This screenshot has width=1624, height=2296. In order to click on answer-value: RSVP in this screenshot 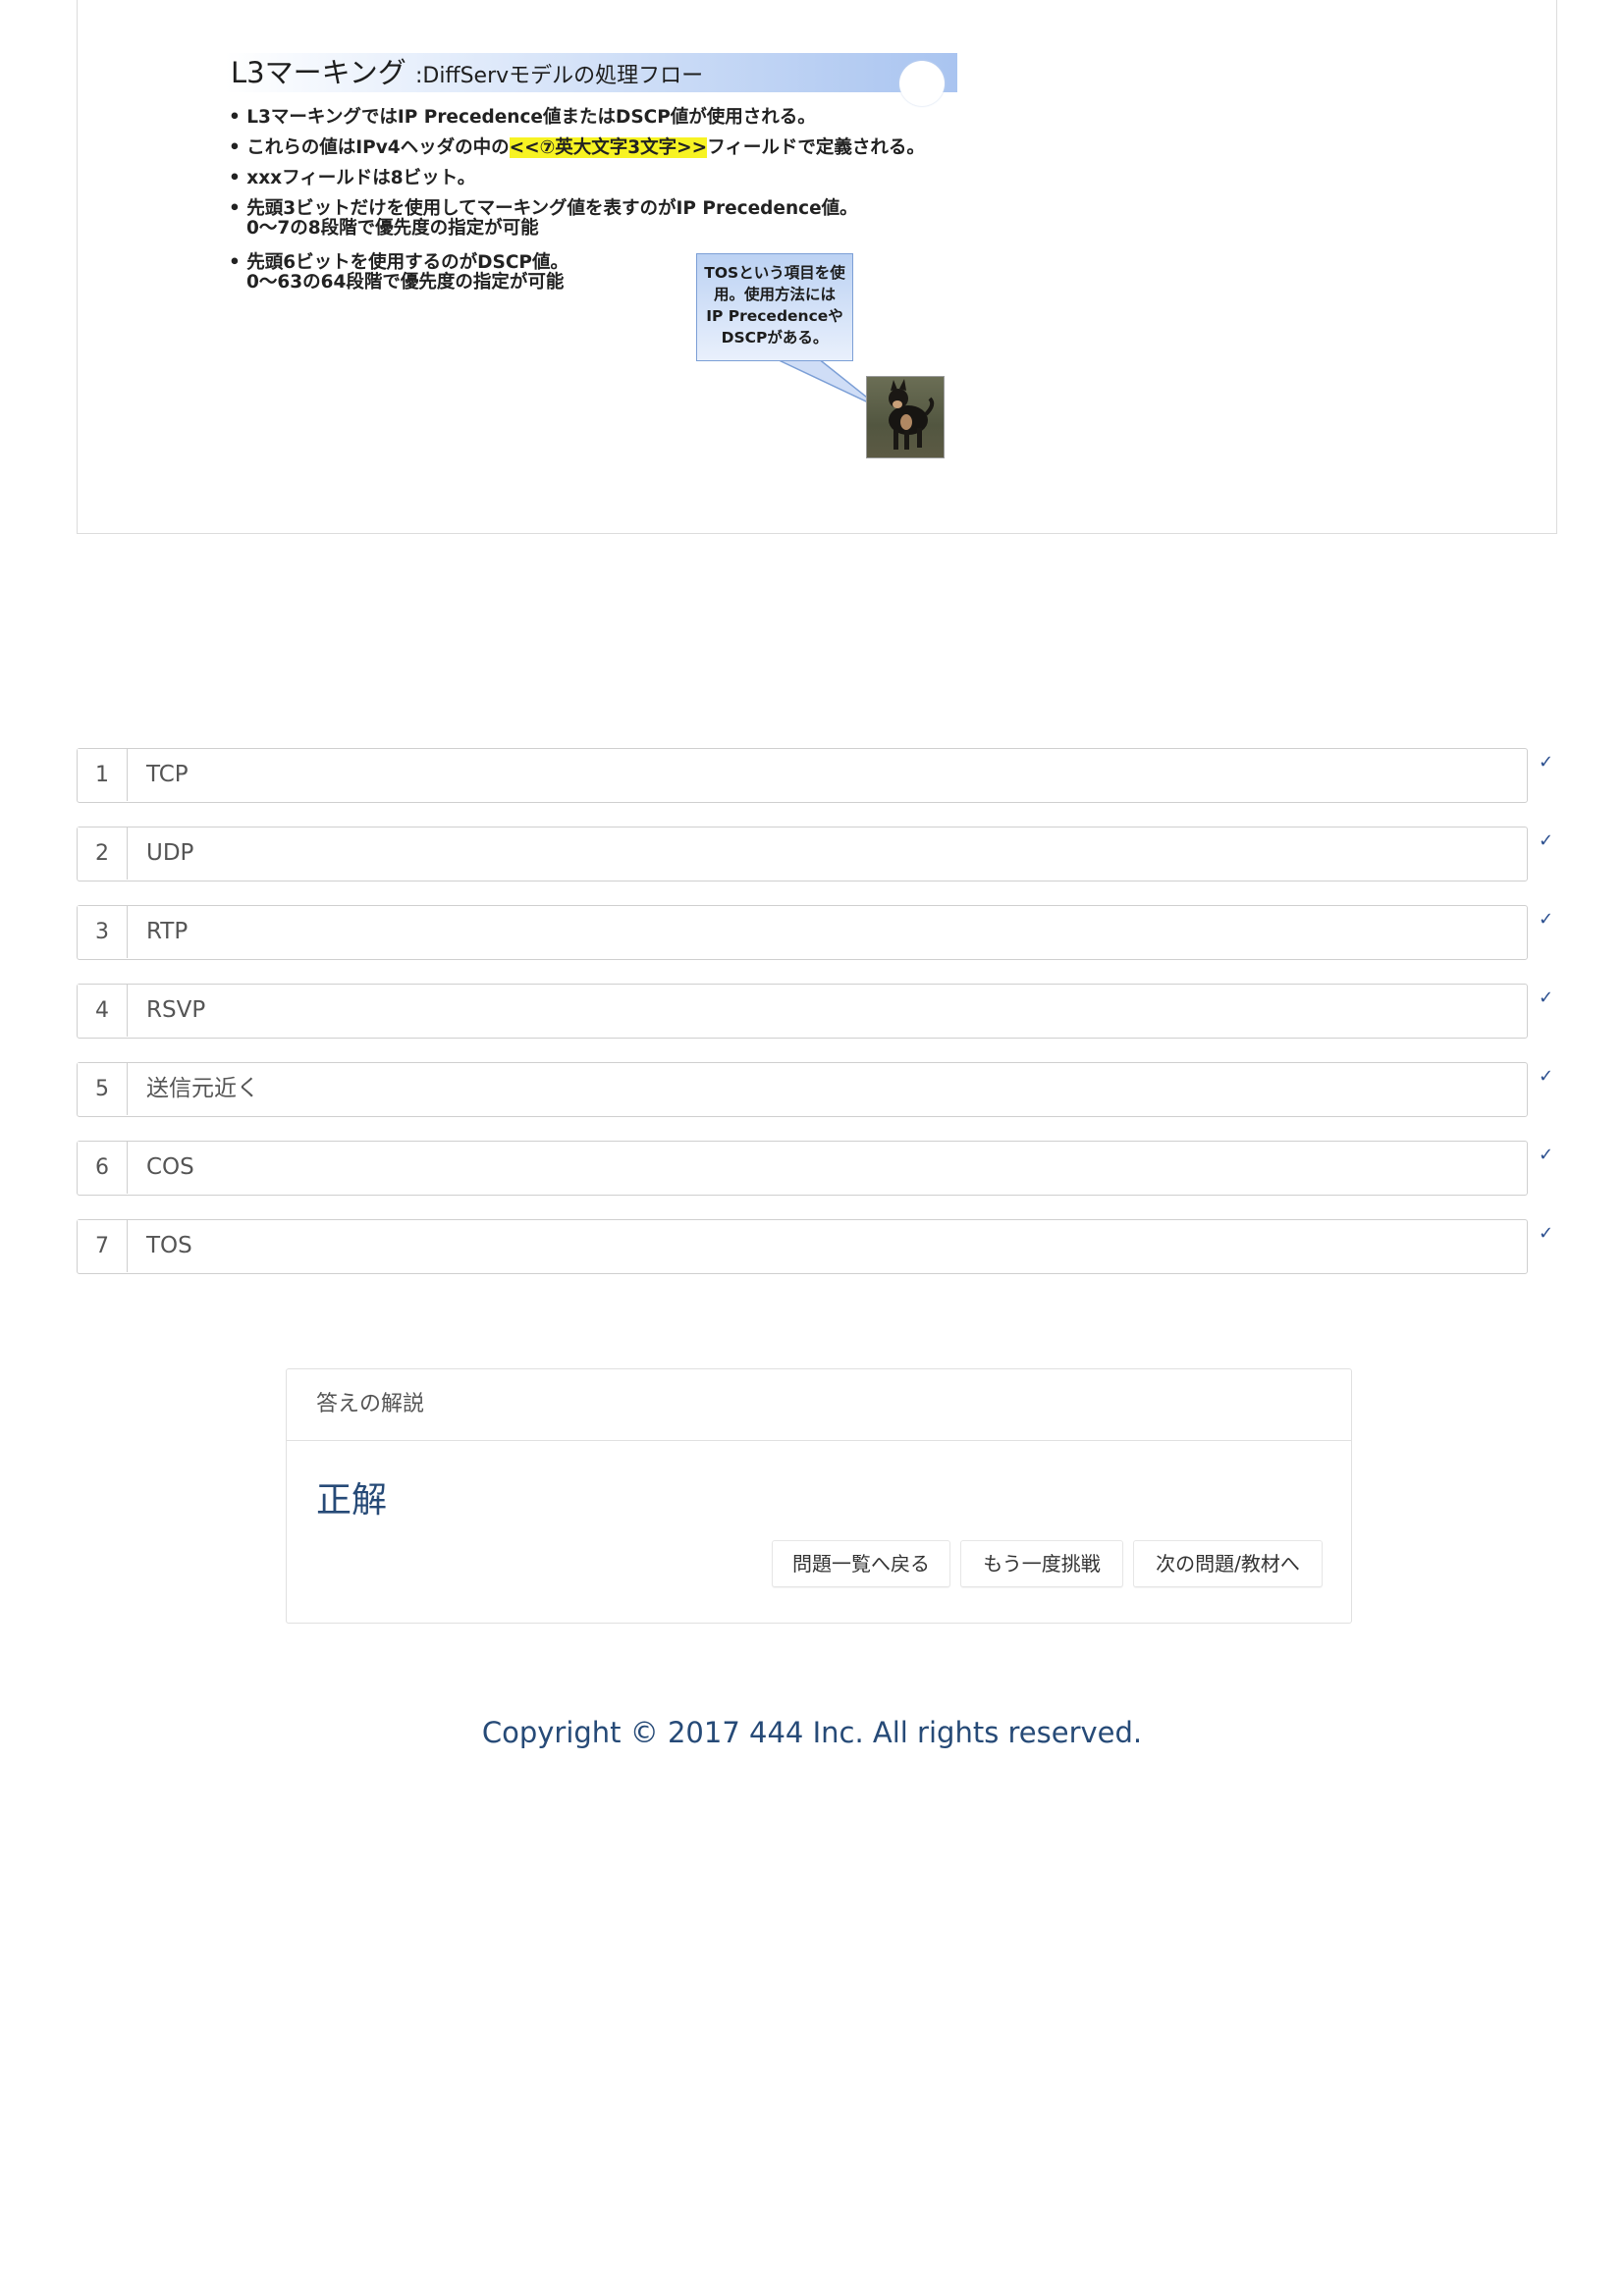, I will do `click(176, 1010)`.